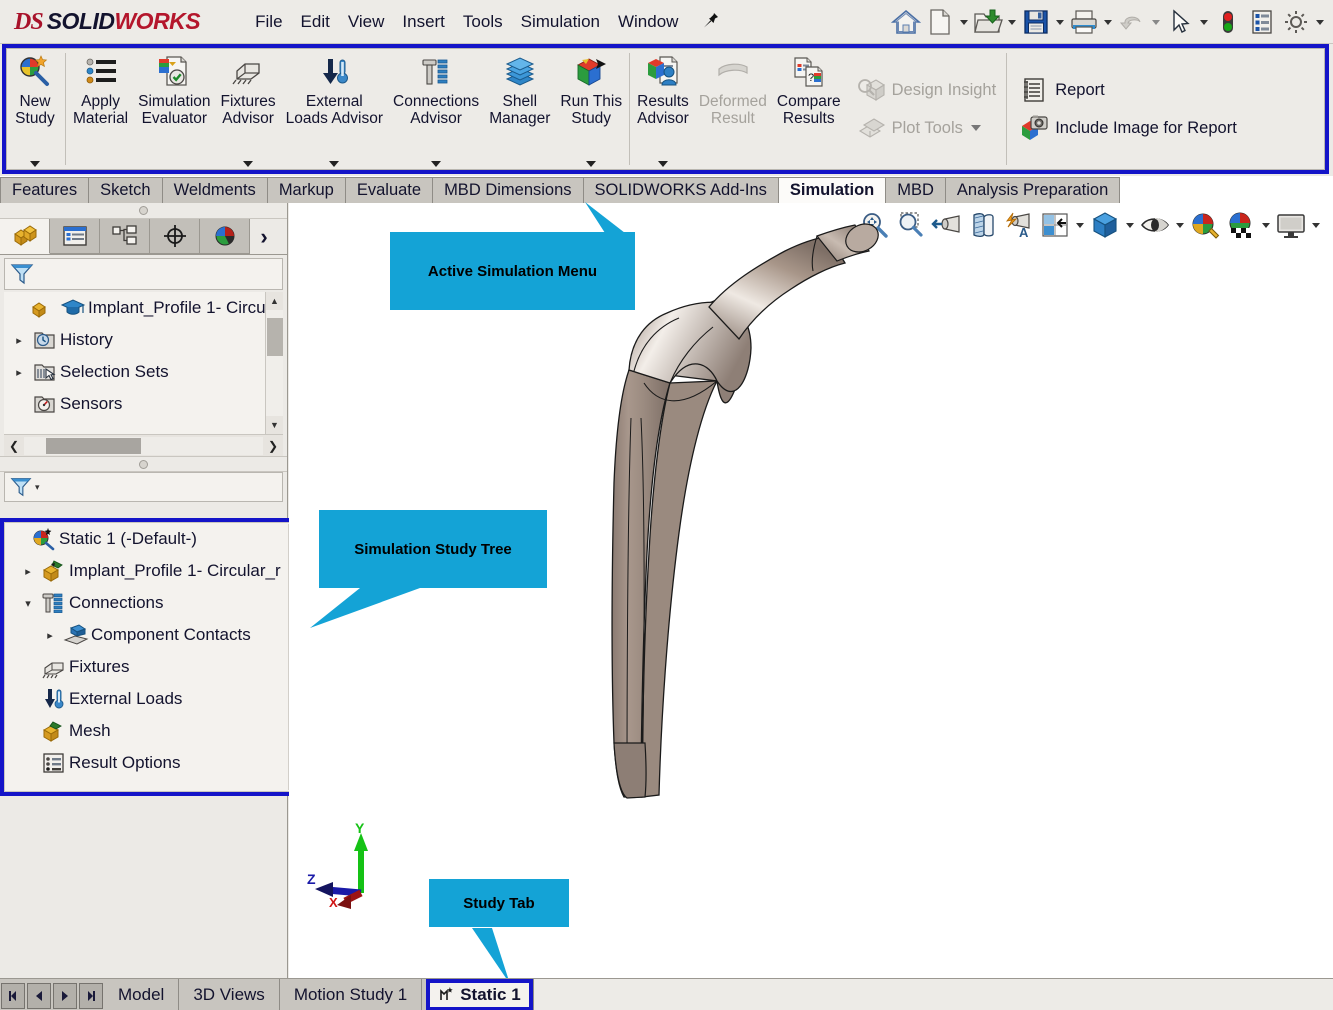  What do you see at coordinates (1320, 22) in the screenshot?
I see `gear-caret-icon` at bounding box center [1320, 22].